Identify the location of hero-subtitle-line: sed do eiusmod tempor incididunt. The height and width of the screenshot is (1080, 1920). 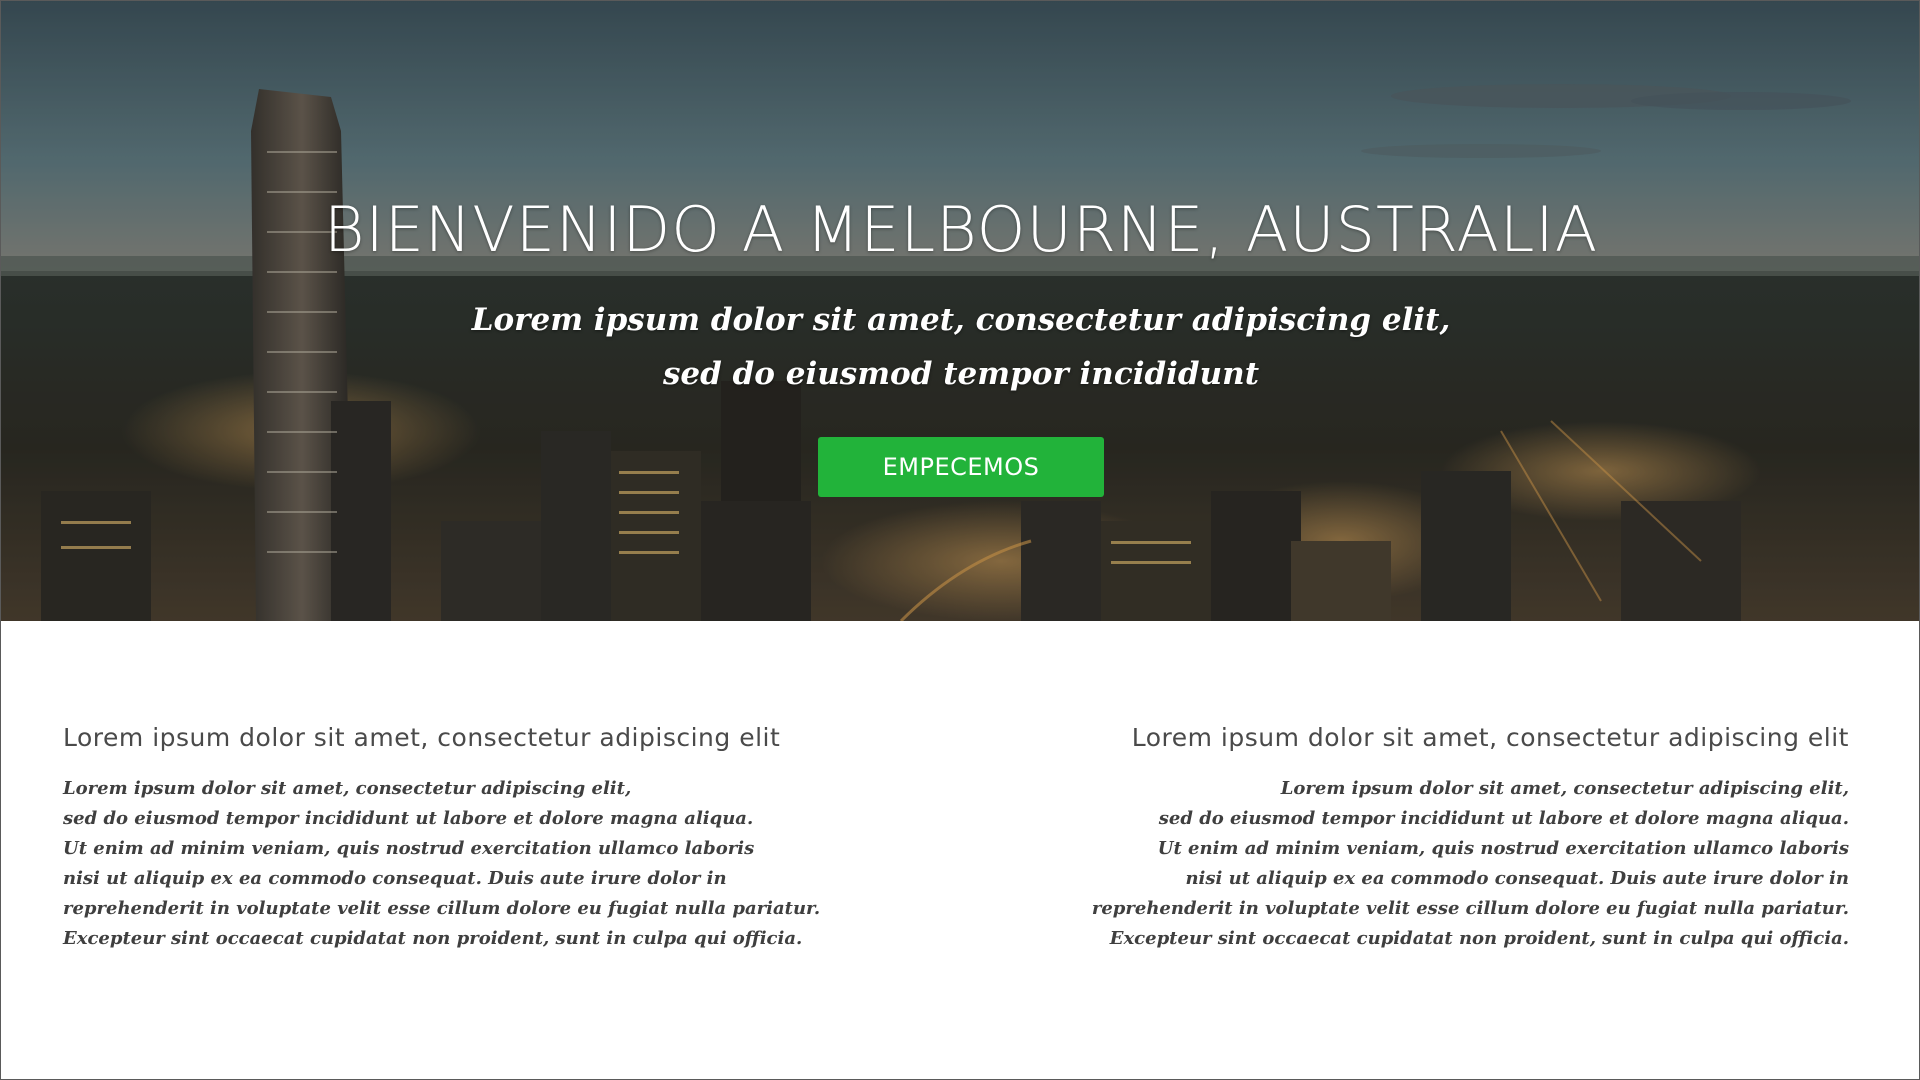
(961, 374).